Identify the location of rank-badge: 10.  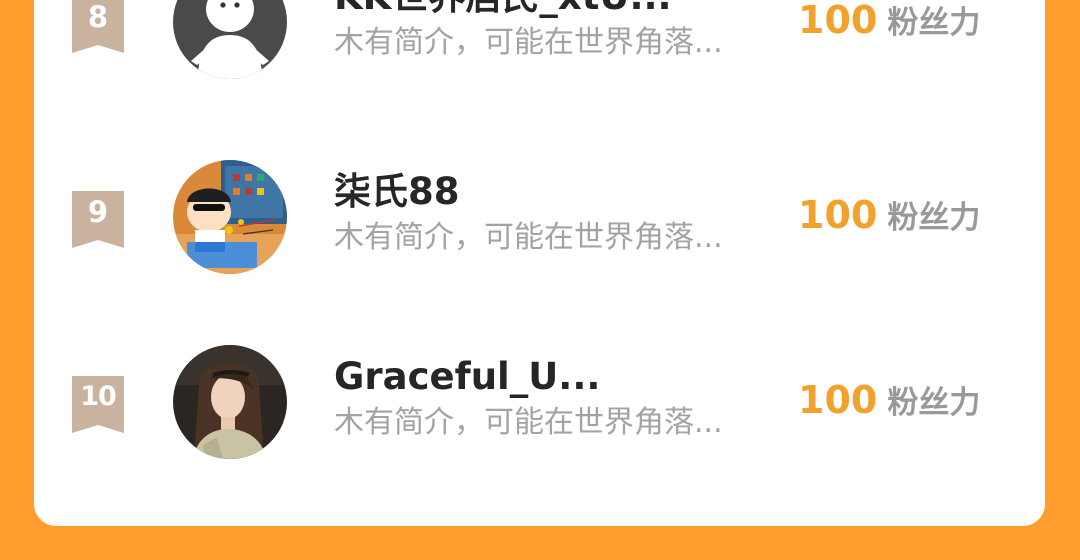
(98, 404).